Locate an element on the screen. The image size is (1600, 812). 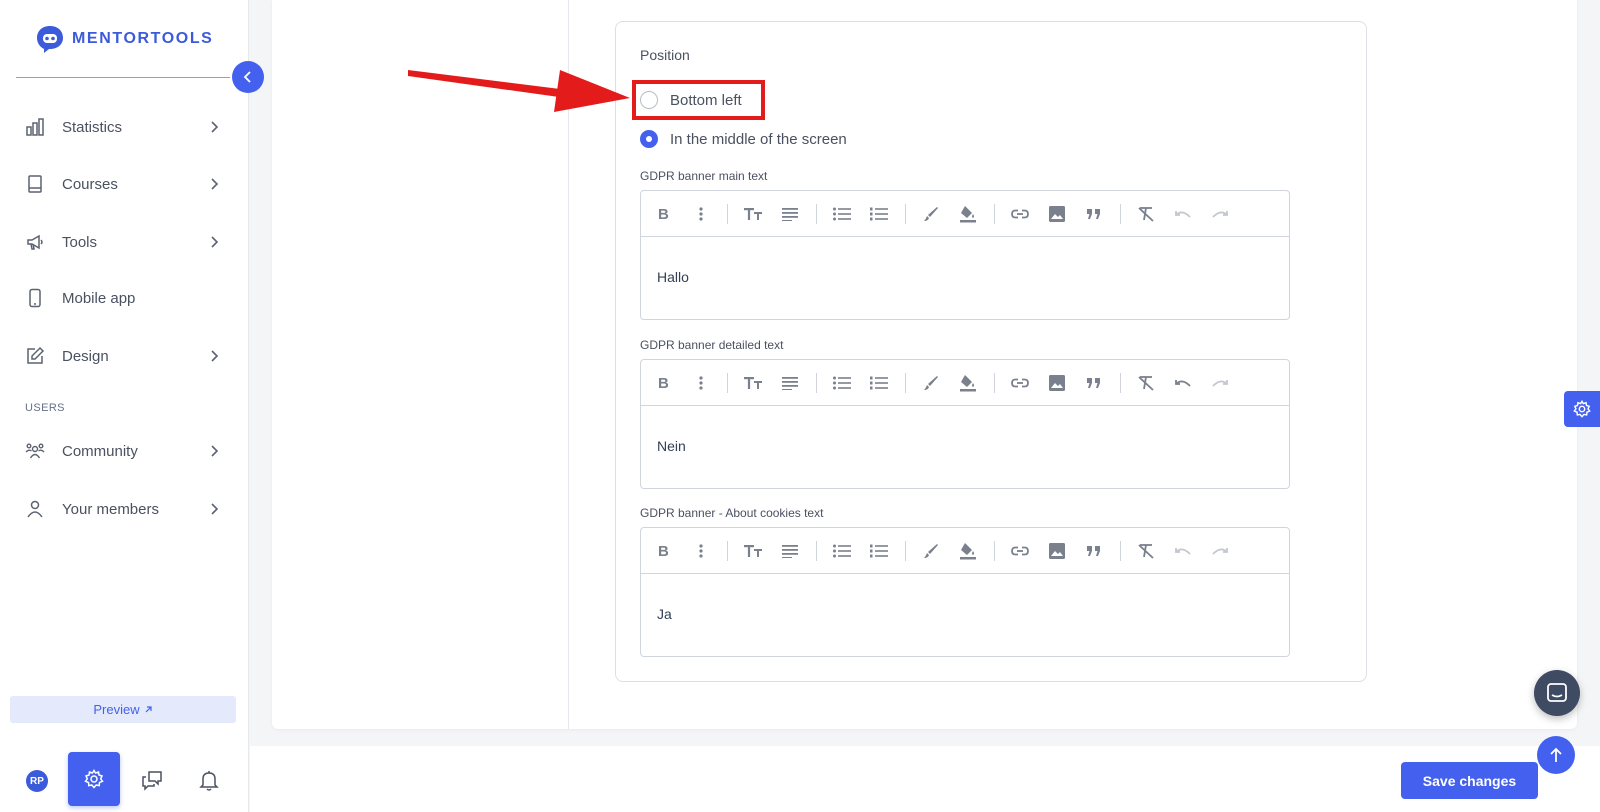
rich-text-editor-about-cookies: B Ja is located at coordinates (965, 592).